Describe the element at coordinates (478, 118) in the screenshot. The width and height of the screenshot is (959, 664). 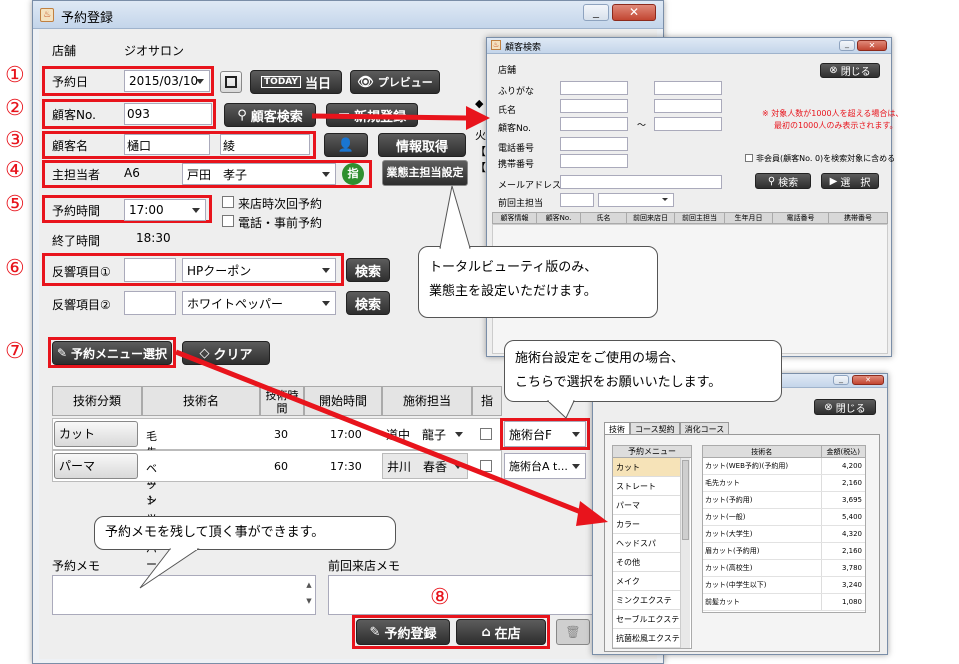
I see `search-arrow-head` at that location.